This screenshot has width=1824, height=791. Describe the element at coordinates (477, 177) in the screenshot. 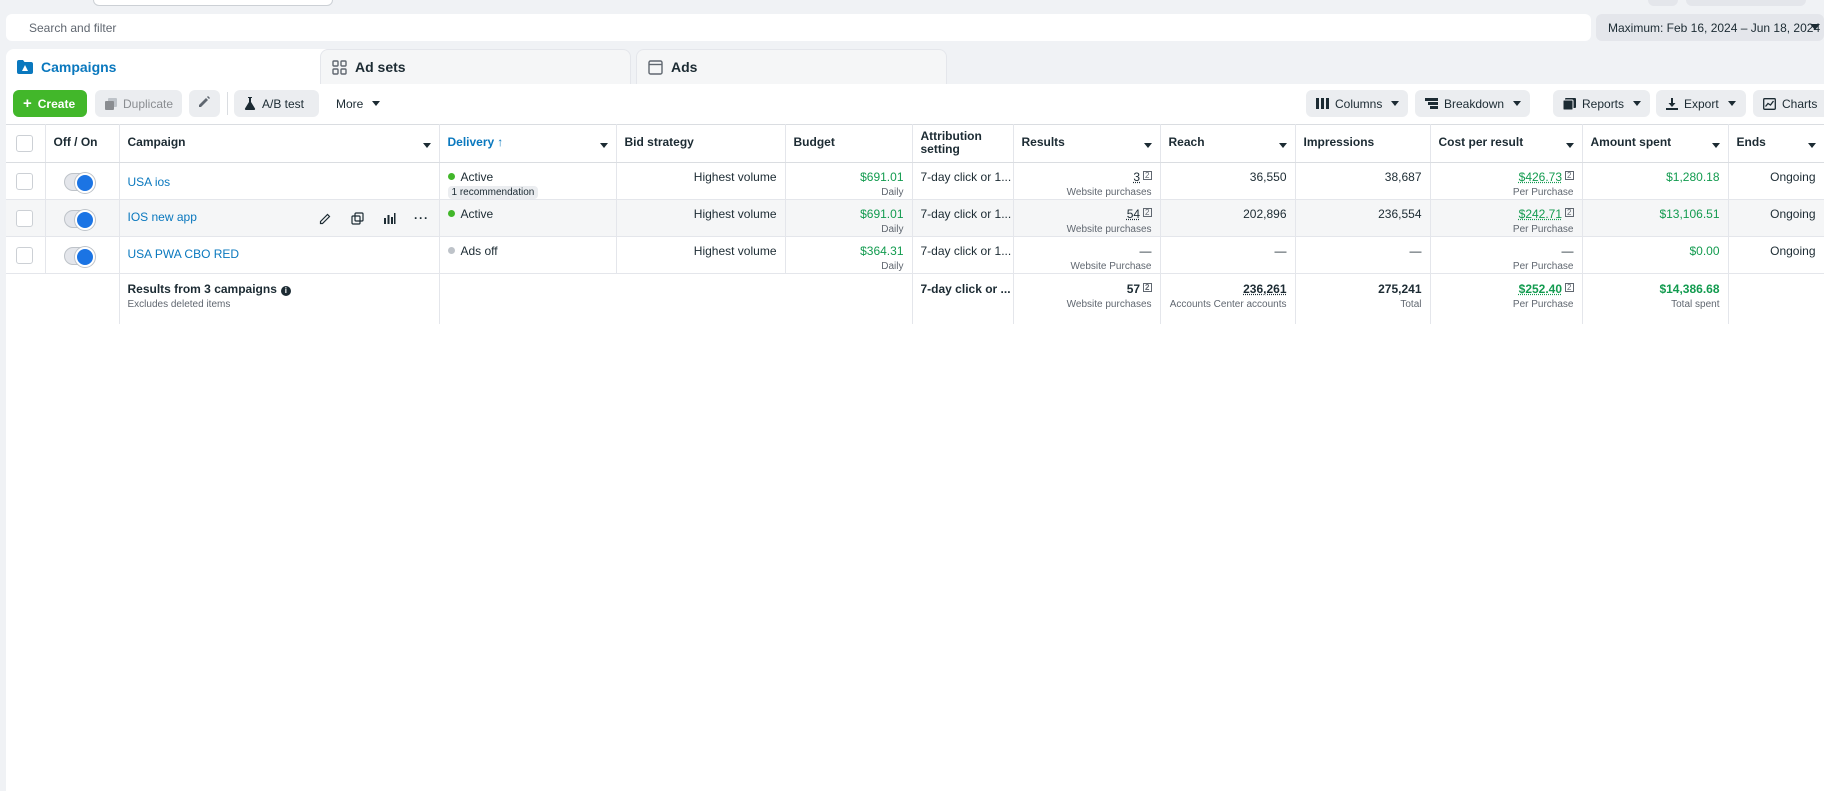

I see `delivery-status: Active` at that location.